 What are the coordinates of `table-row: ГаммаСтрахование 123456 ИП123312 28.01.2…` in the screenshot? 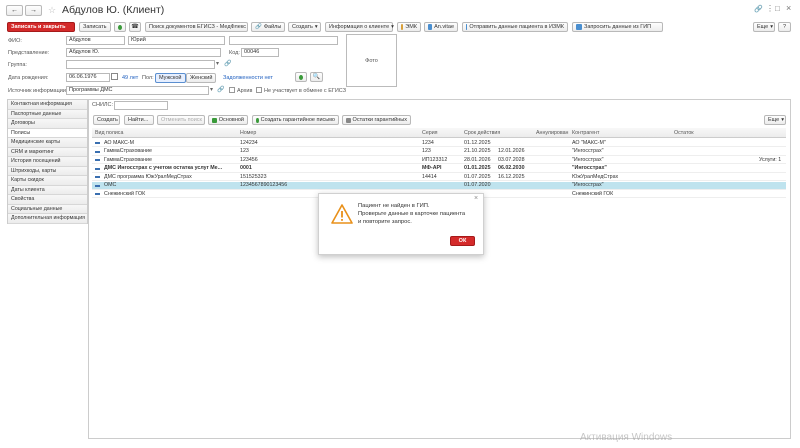 It's located at (439, 160).